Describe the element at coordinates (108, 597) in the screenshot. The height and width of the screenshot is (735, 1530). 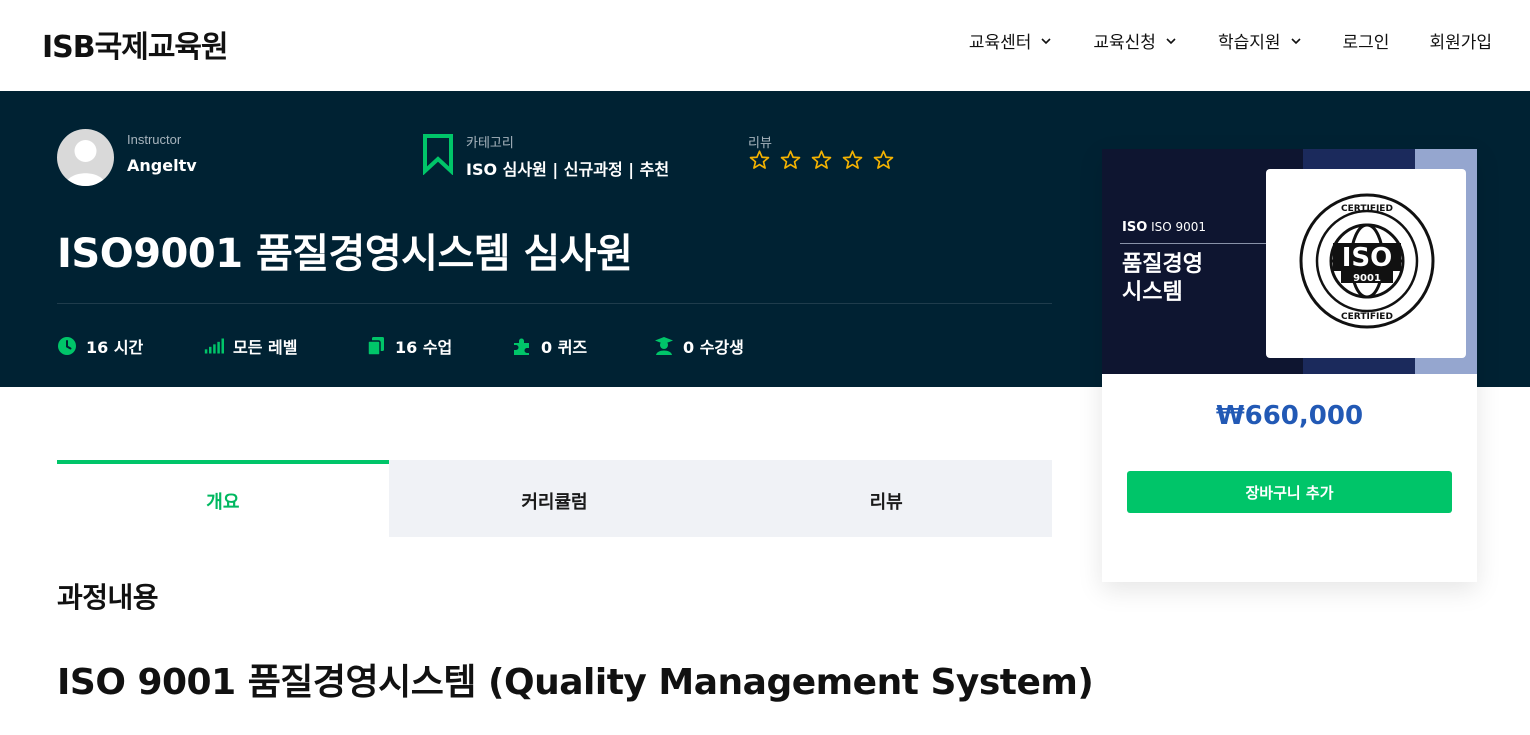
I see `section-heading: 과정내용` at that location.